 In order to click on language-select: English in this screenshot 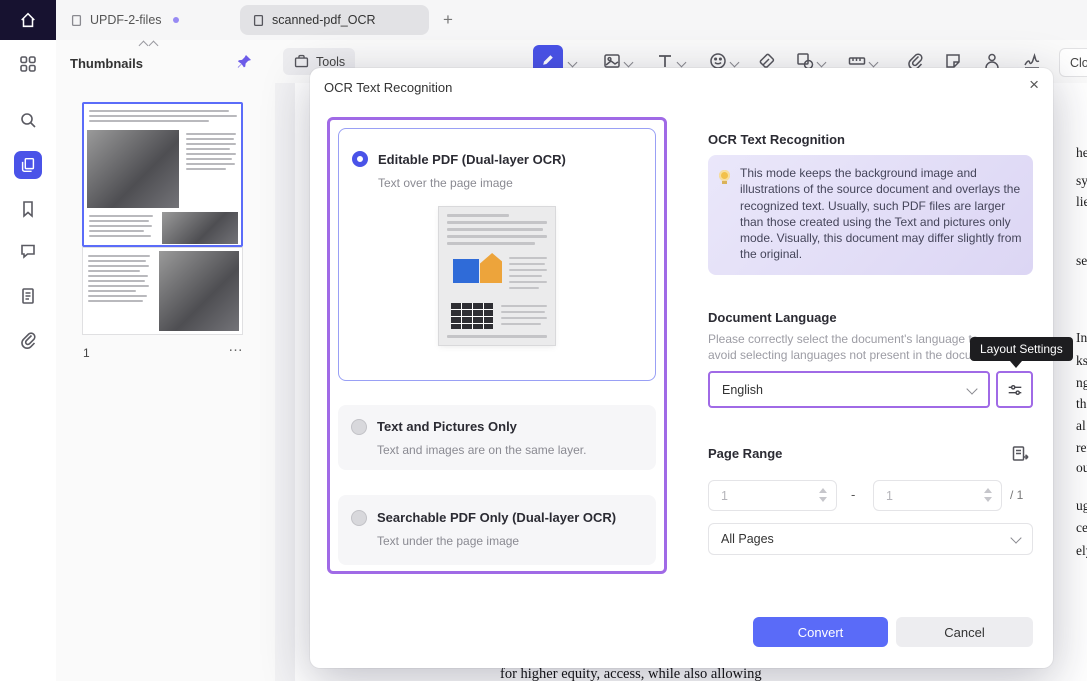, I will do `click(849, 389)`.